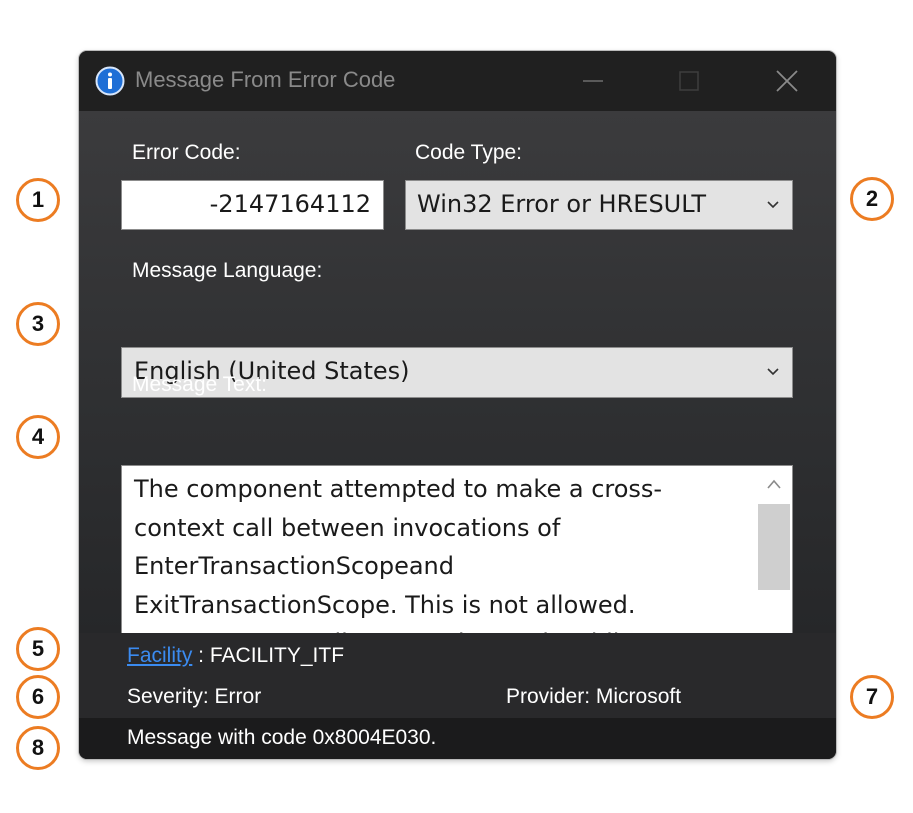 The width and height of the screenshot is (913, 813). Describe the element at coordinates (774, 547) in the screenshot. I see `scrollbar-thumb` at that location.